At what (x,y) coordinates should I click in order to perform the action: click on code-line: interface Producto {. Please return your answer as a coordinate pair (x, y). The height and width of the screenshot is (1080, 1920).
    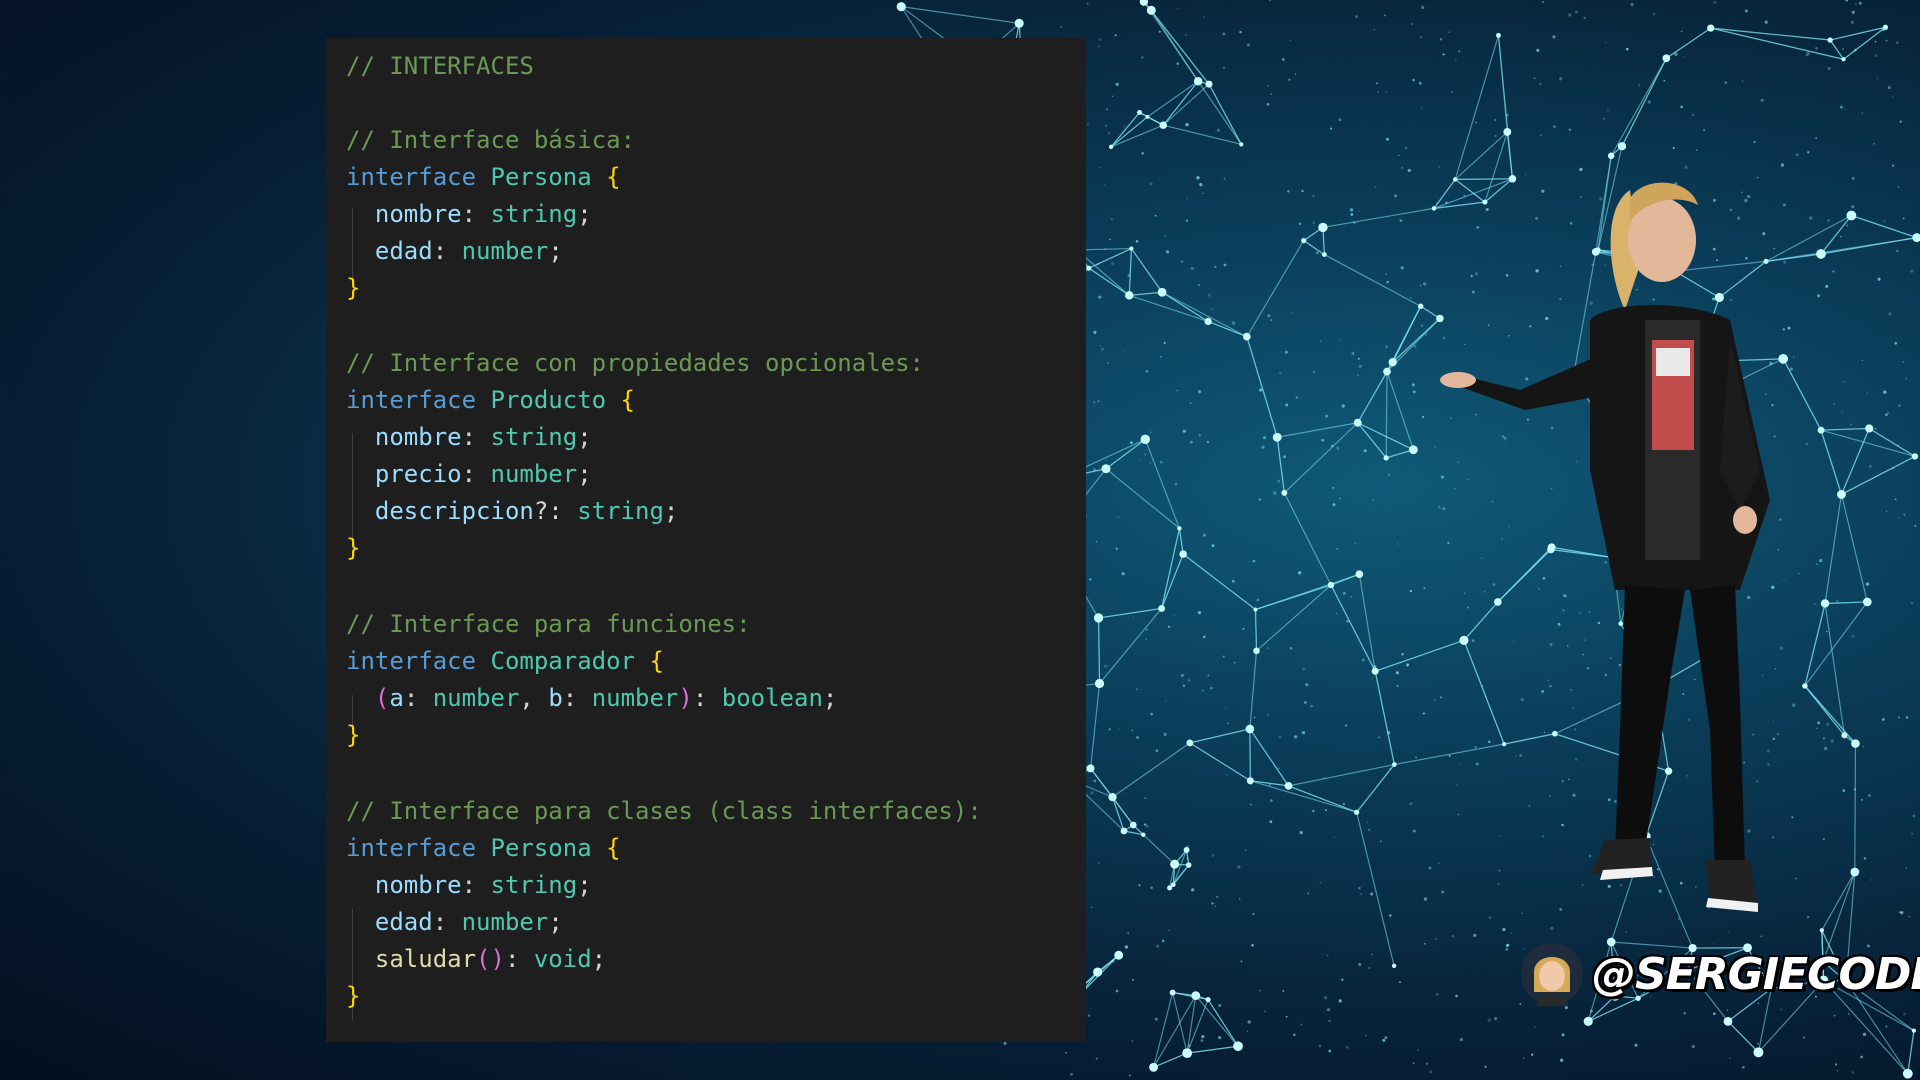
    Looking at the image, I should click on (490, 400).